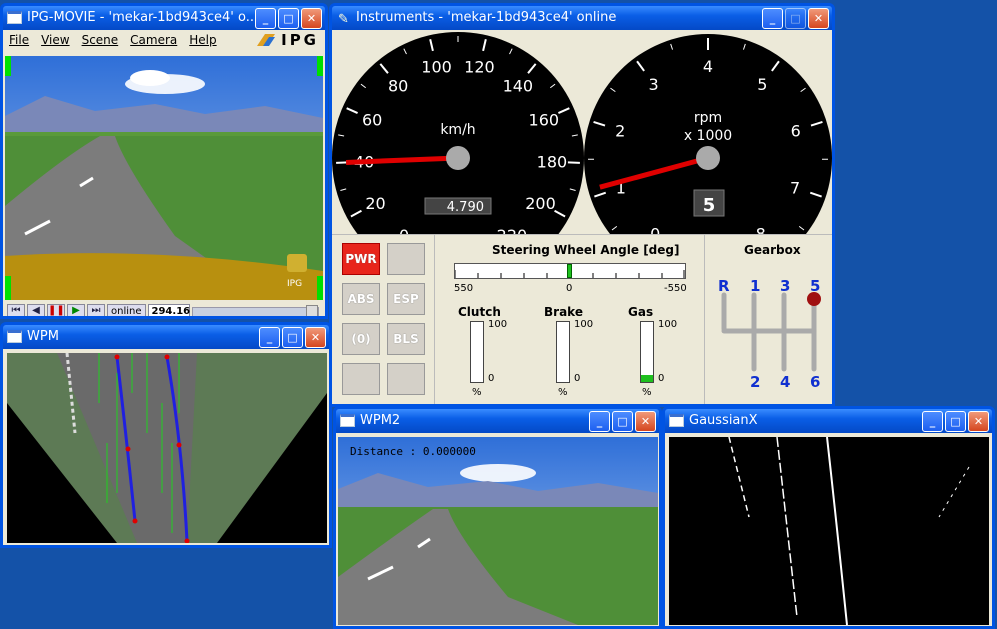 This screenshot has width=997, height=629. I want to click on pedal-label: Clutch, so click(479, 312).